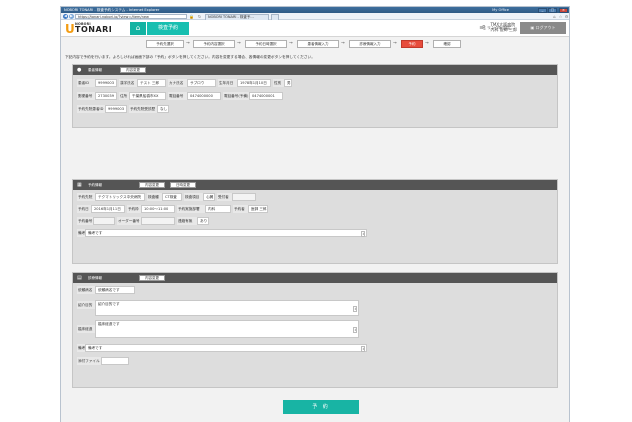 The image size is (632, 422). Describe the element at coordinates (254, 83) in the screenshot. I see `dob-value: 1978年1月10日` at that location.